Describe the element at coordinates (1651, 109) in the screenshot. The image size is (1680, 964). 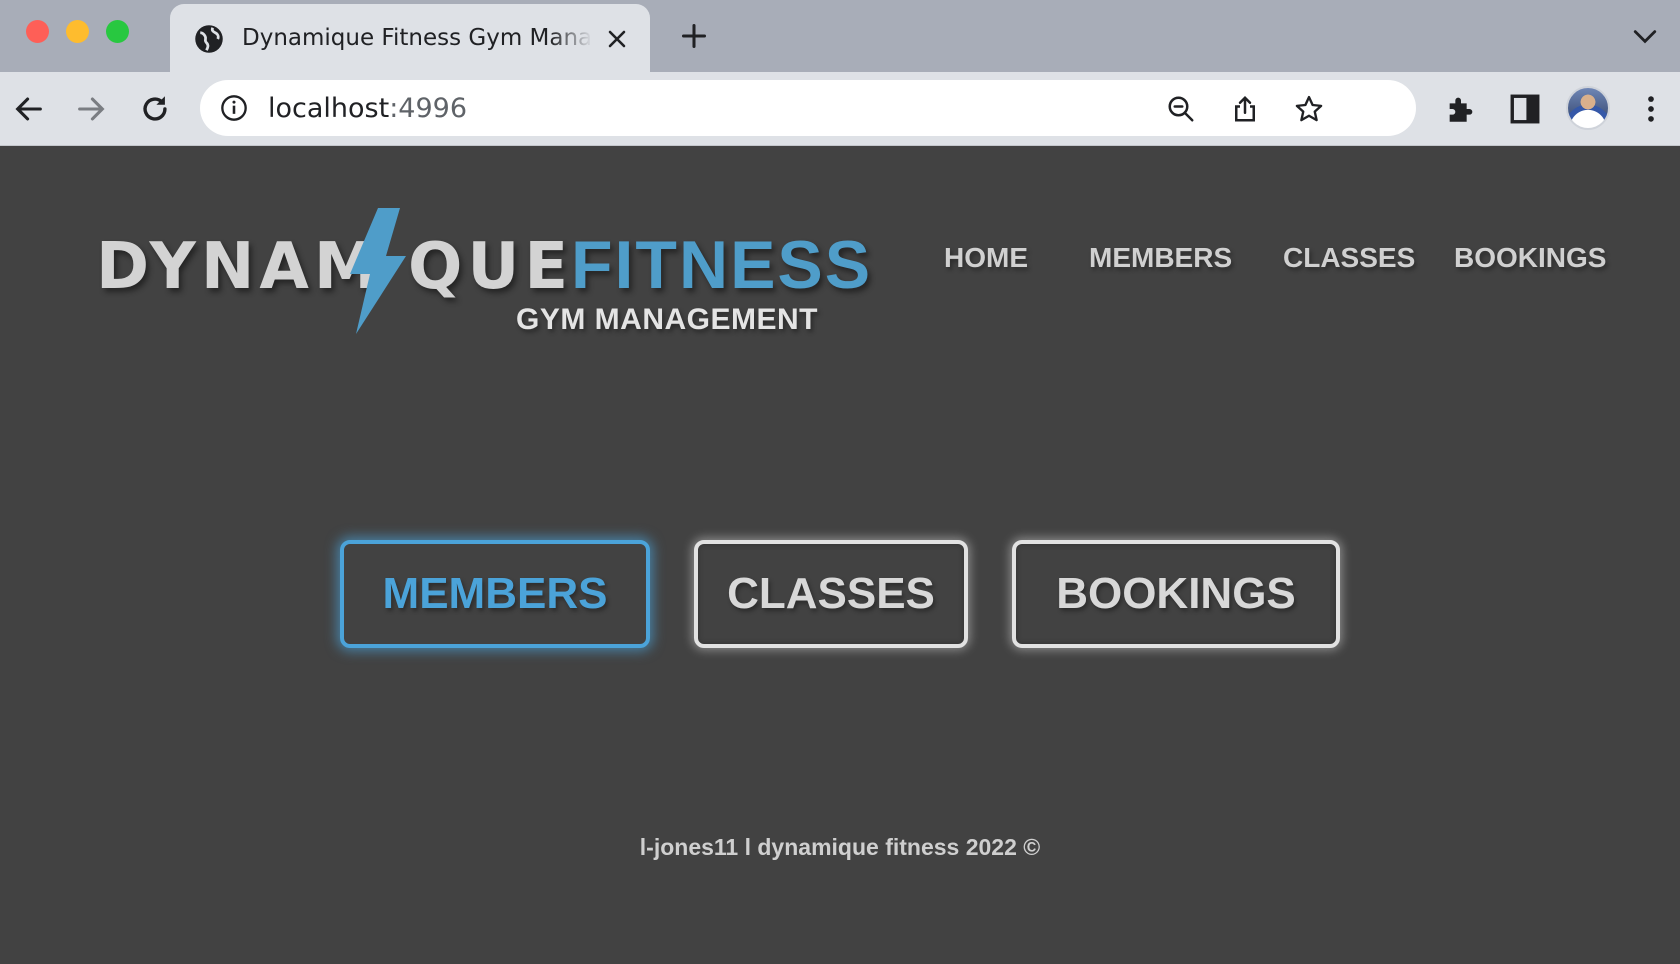
I see `more-icon` at that location.